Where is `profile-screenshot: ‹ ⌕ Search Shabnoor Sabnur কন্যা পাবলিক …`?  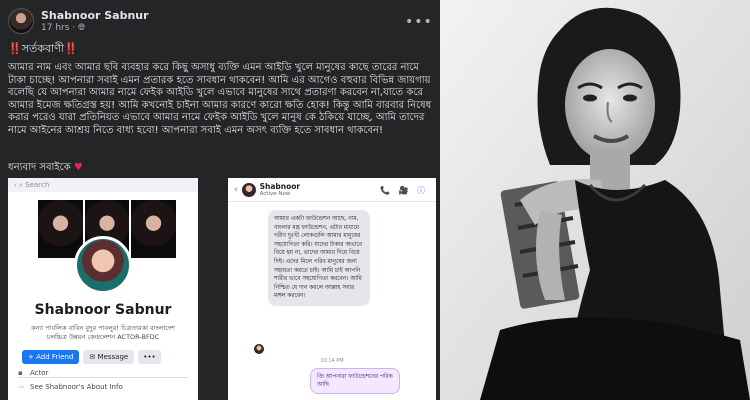
profile-screenshot: ‹ ⌕ Search Shabnoor Sabnur কন্যা পাবলিক … is located at coordinates (103, 289).